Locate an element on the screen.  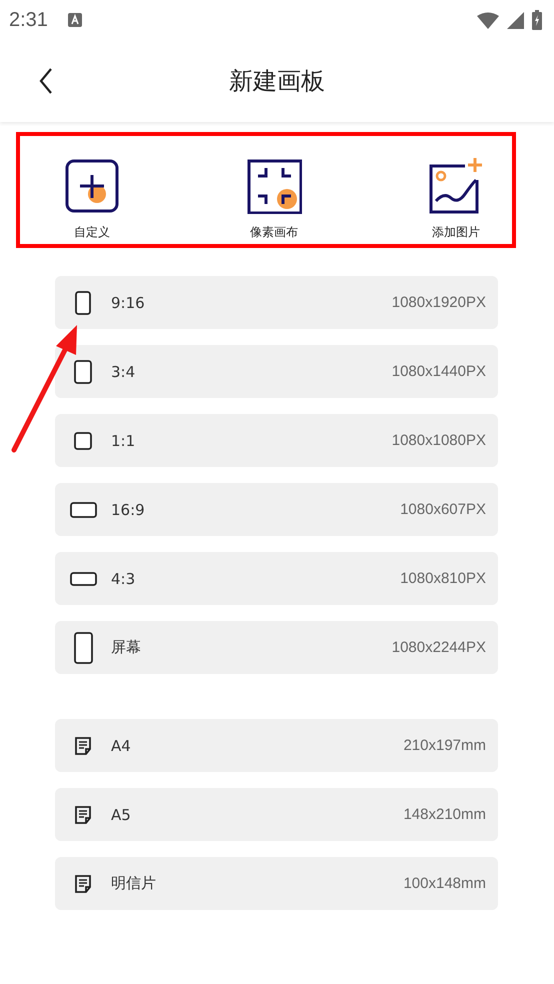
size-option: 9:16 1080x1920PX is located at coordinates (276, 302).